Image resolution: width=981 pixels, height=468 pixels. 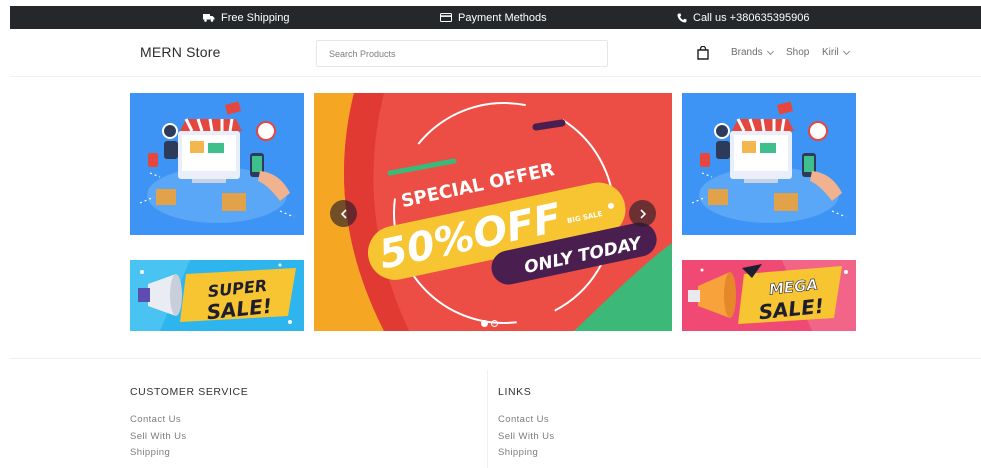 What do you see at coordinates (515, 392) in the screenshot?
I see `footer-heading: LINKS` at bounding box center [515, 392].